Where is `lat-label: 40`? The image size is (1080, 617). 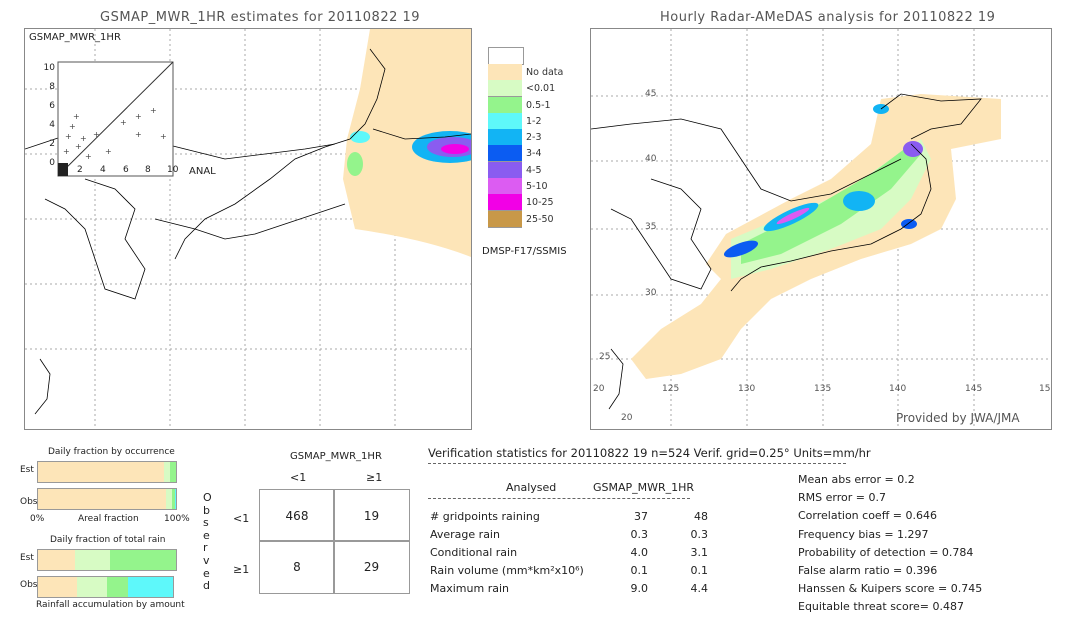
lat-label: 40 is located at coordinates (651, 159).